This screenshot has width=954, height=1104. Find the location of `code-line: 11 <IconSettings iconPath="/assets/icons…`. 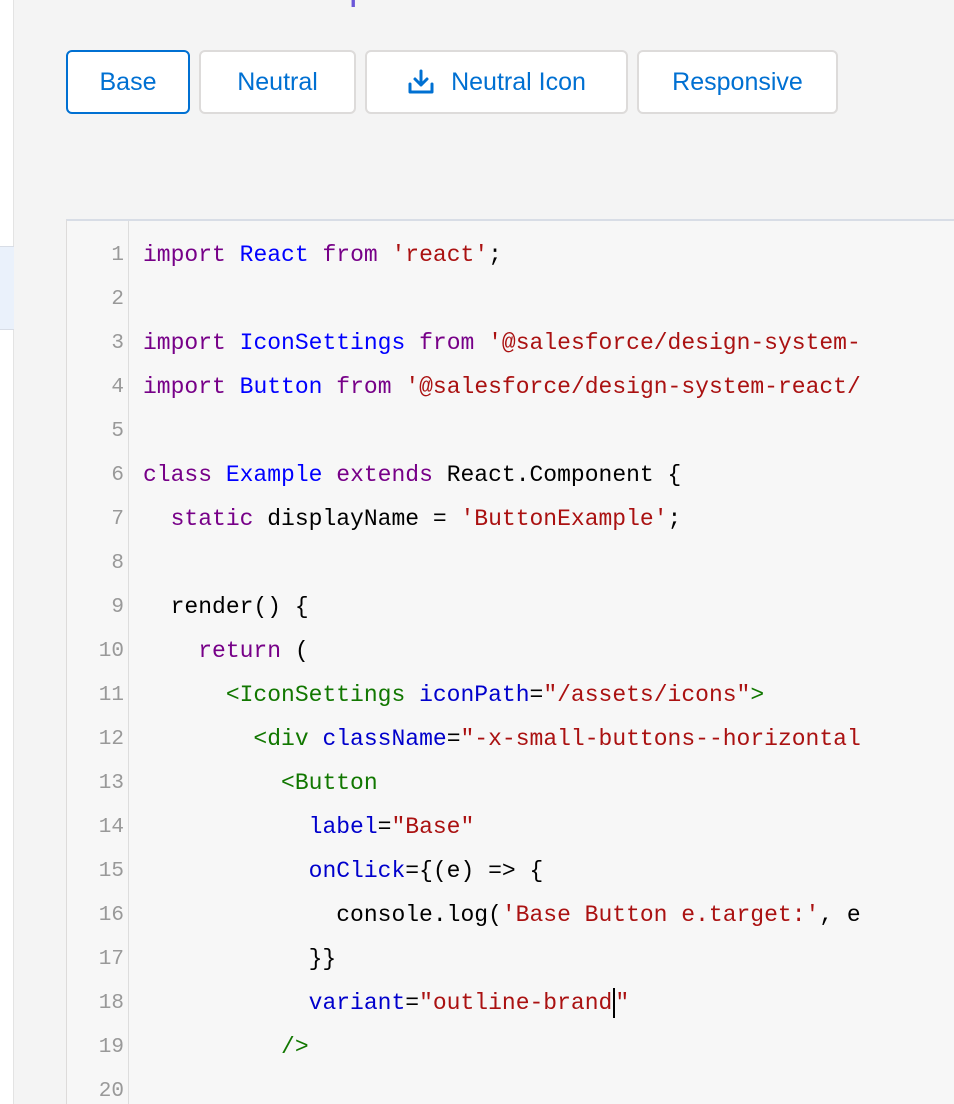

code-line: 11 <IconSettings iconPath="/assets/icons… is located at coordinates (510, 695).